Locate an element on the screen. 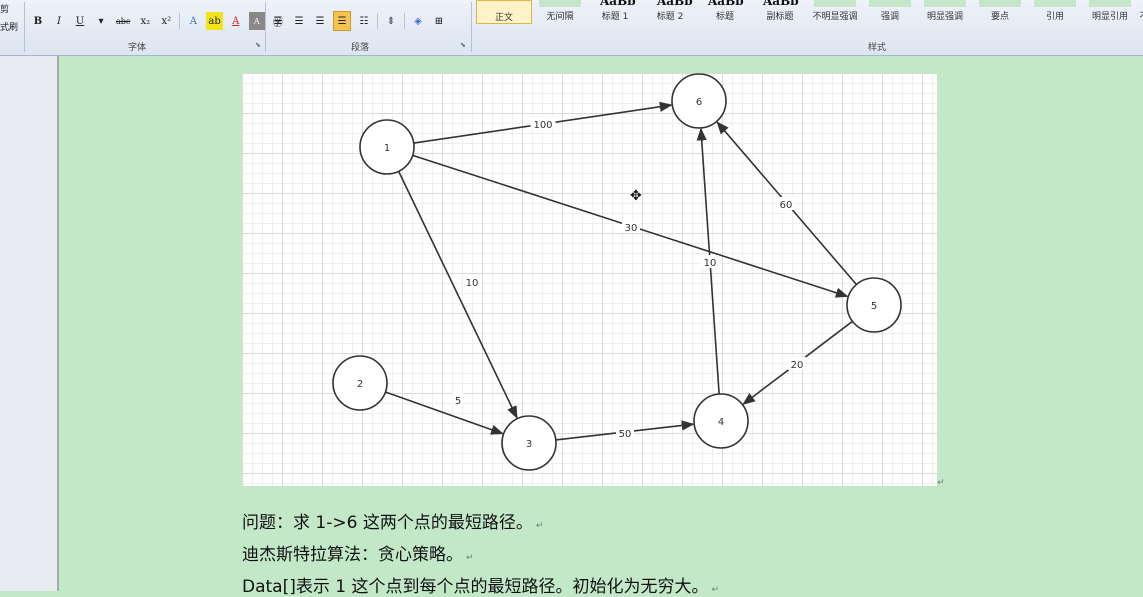  doc-line: Data[]表示 1 这个点到每个点的最短路径。初始化为无穷大。 ↵ is located at coordinates (480, 584).